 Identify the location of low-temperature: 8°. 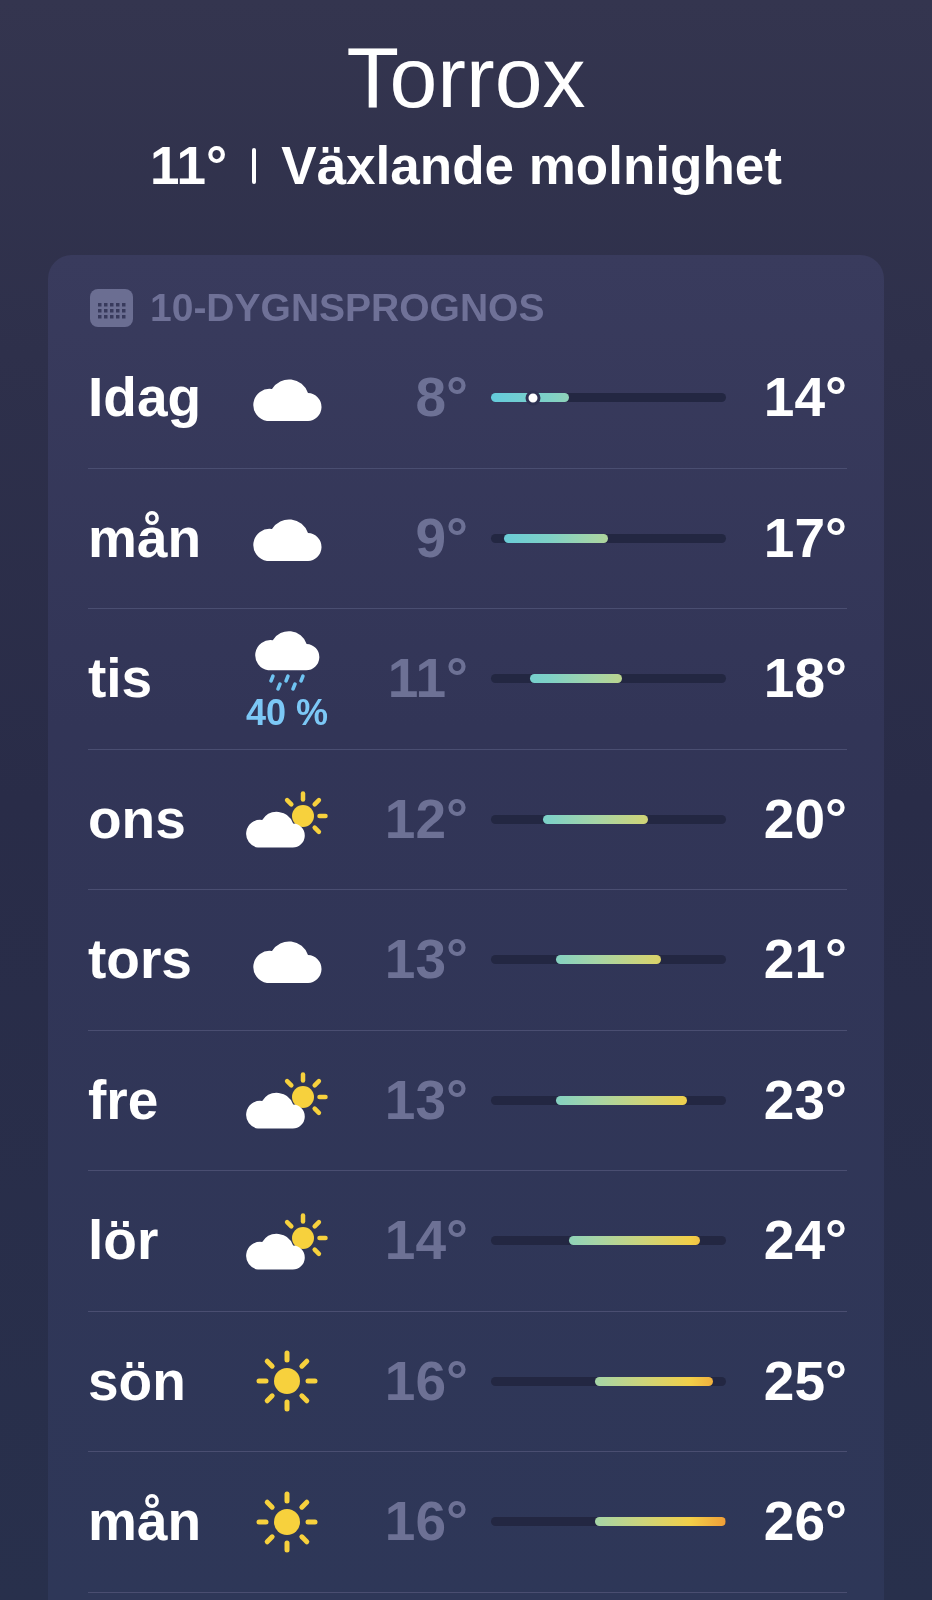
(441, 398).